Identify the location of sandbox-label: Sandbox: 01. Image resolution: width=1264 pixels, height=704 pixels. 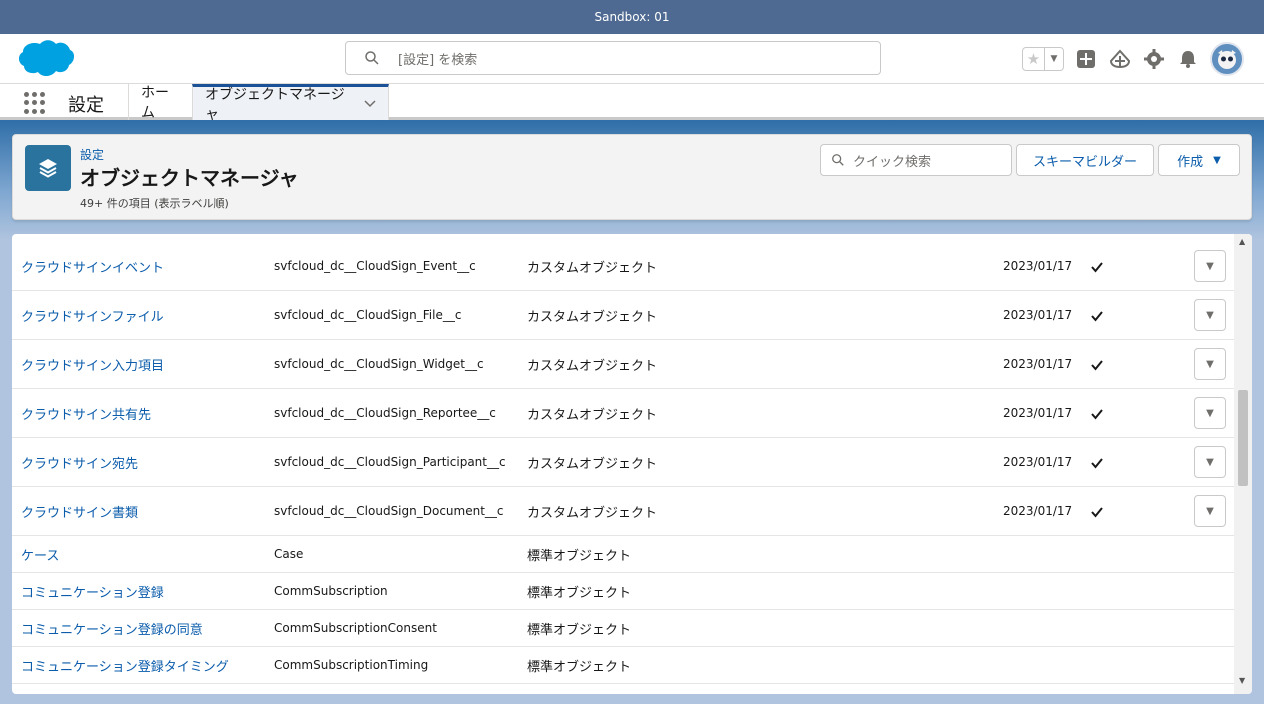
(632, 17).